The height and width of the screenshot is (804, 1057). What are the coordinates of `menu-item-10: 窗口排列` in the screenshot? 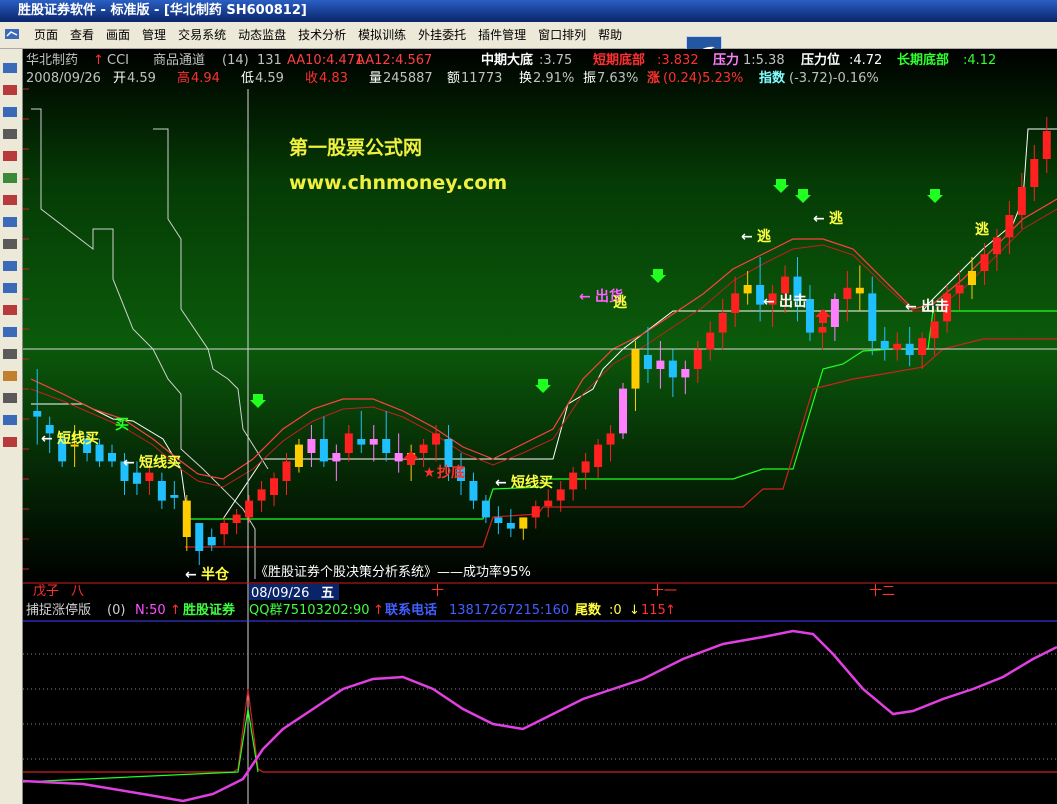 It's located at (562, 35).